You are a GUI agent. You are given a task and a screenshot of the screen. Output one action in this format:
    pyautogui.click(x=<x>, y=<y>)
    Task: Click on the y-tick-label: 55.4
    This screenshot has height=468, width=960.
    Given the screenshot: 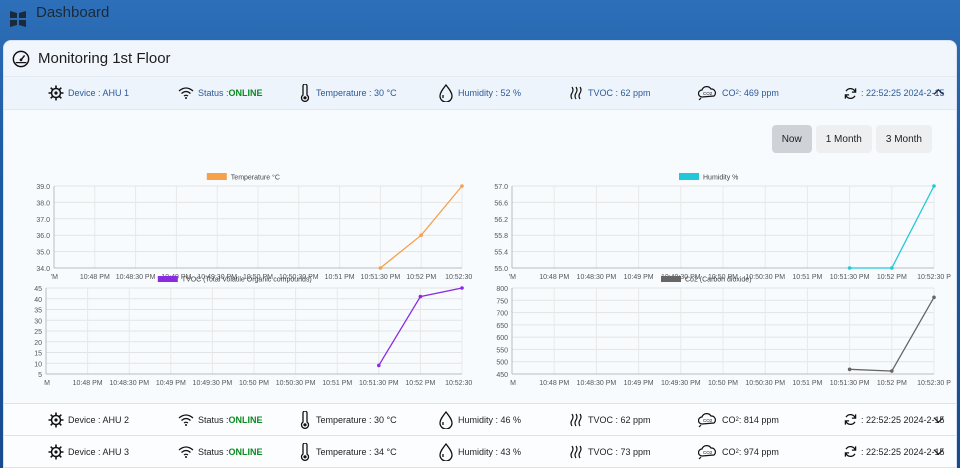 What is the action you would take?
    pyautogui.click(x=501, y=253)
    